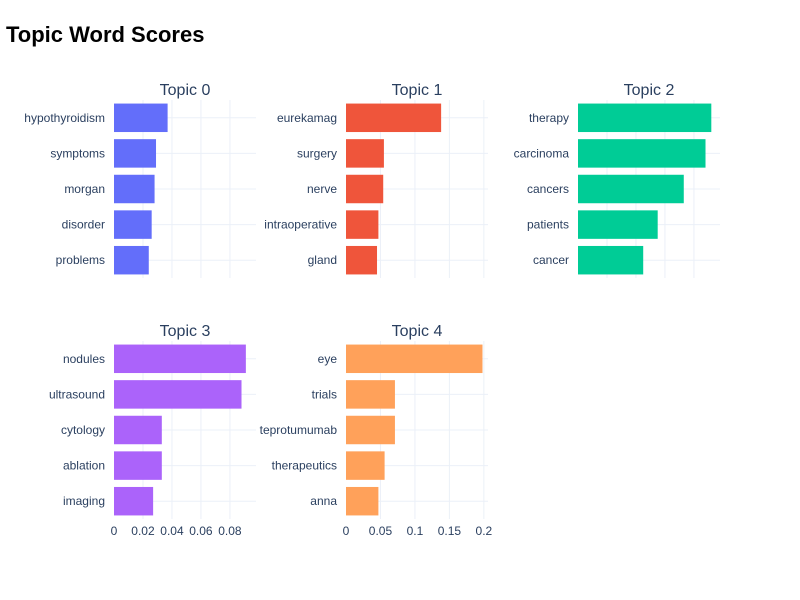  What do you see at coordinates (365, 189) in the screenshot?
I see `bar-nerve` at bounding box center [365, 189].